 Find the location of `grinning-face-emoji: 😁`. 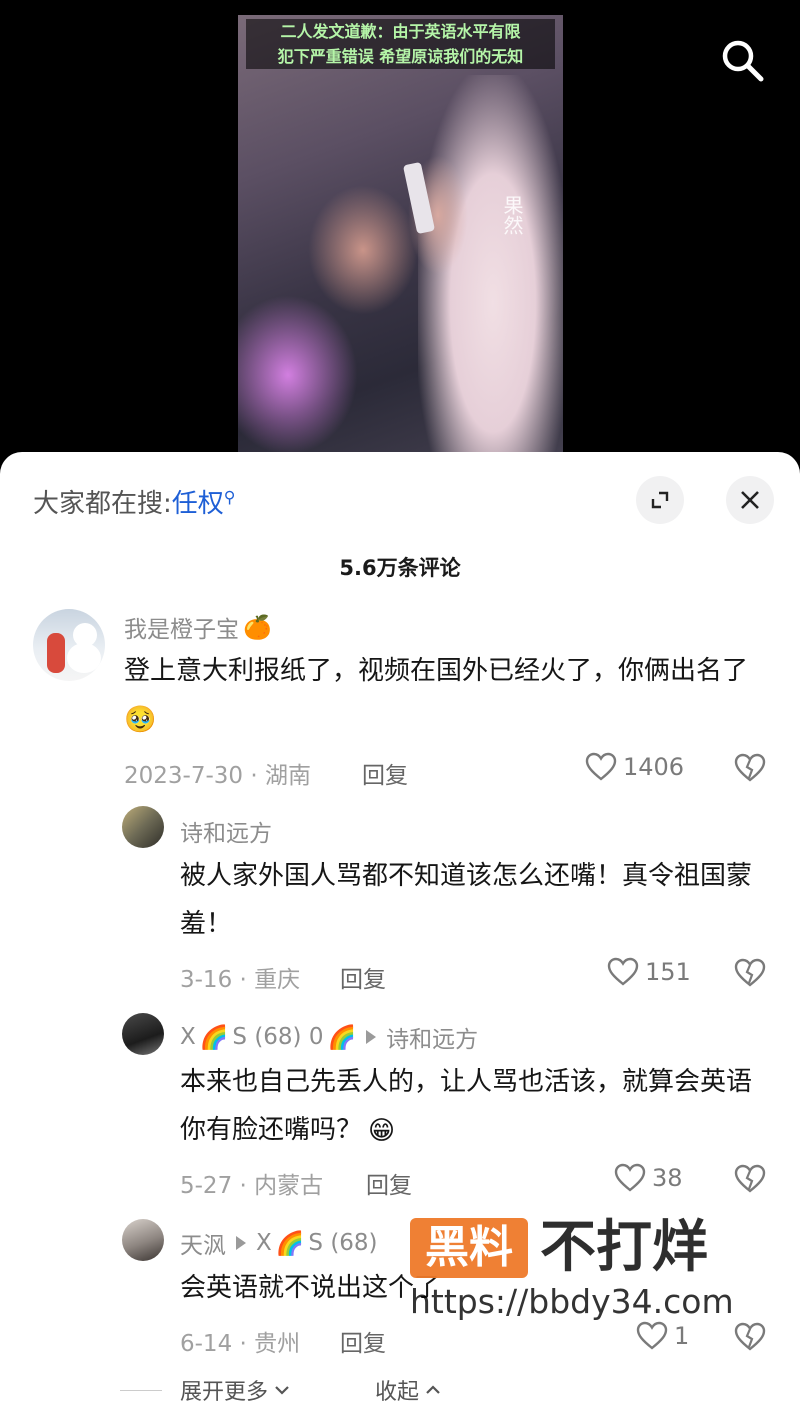

grinning-face-emoji: 😁 is located at coordinates (382, 1130).